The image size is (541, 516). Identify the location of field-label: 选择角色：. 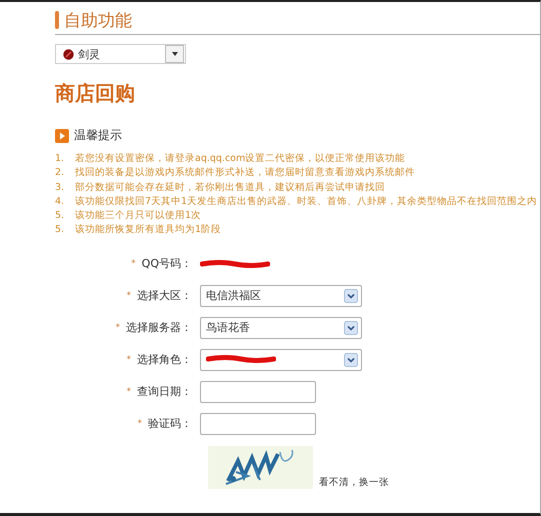
(164, 360).